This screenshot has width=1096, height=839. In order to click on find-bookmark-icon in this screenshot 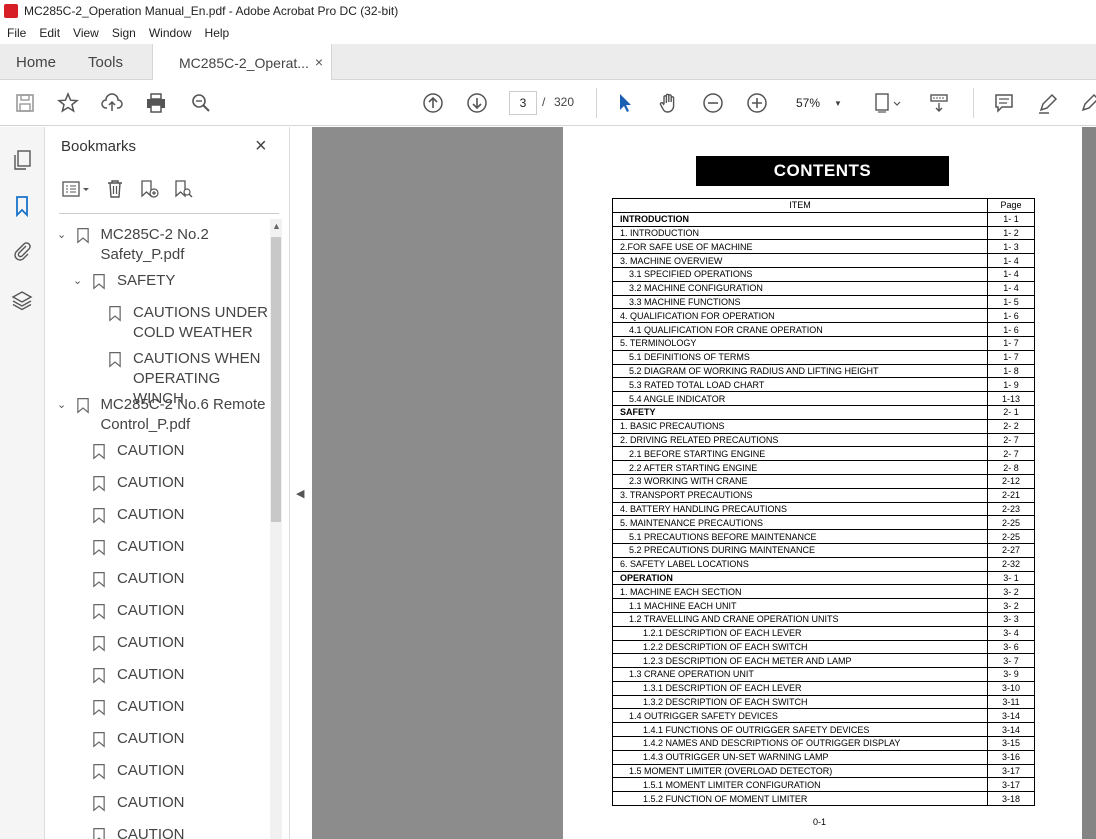, I will do `click(183, 189)`.